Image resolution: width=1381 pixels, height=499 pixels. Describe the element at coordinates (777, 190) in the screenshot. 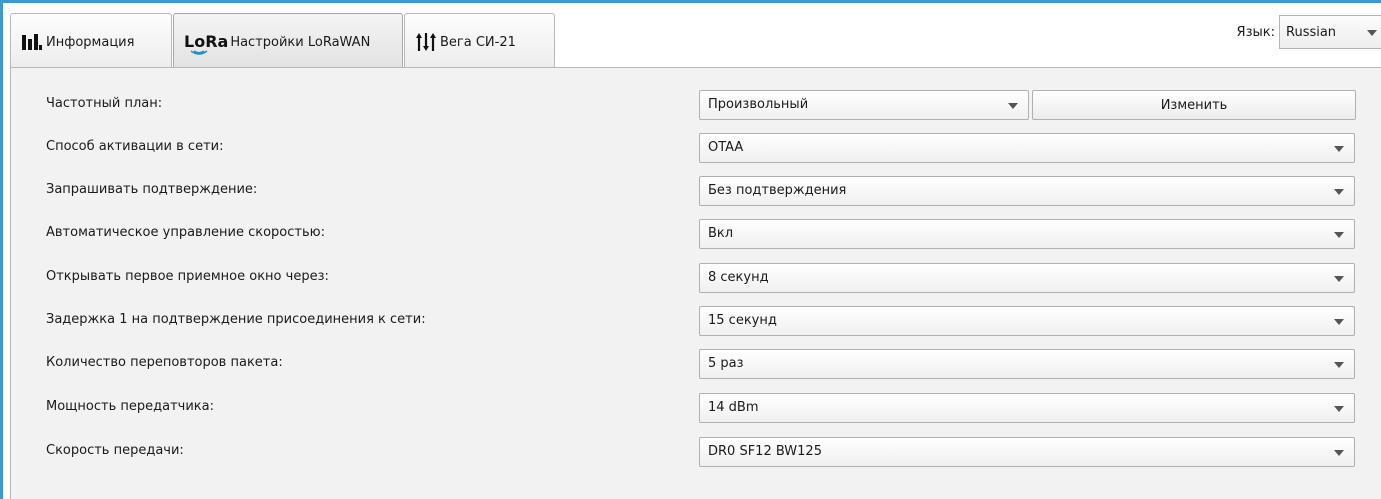

I see `confirmation-value: Без подтверждения` at that location.